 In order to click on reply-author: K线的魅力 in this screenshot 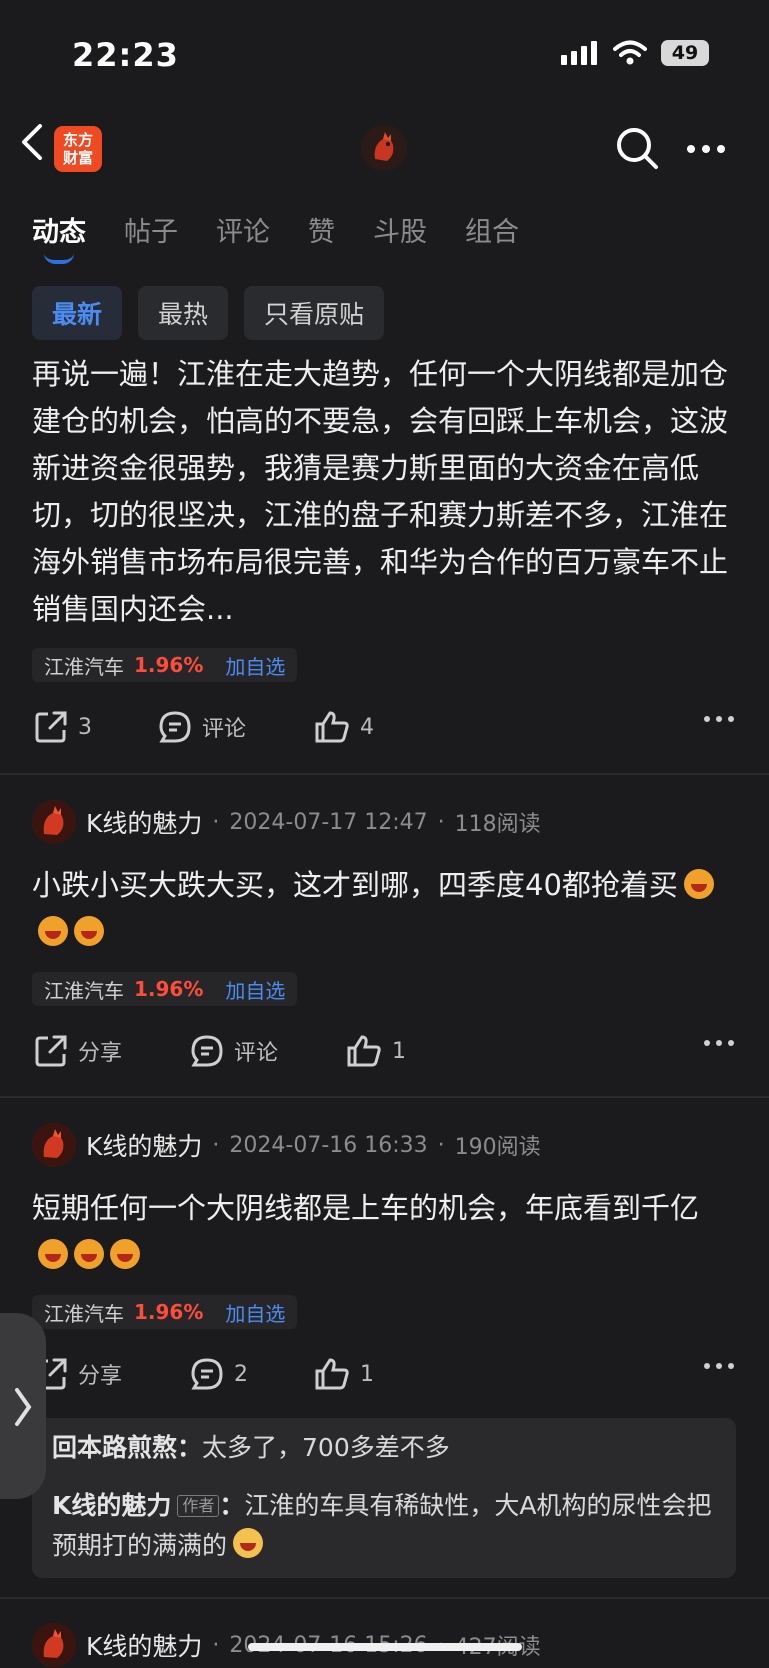, I will do `click(111, 1505)`.